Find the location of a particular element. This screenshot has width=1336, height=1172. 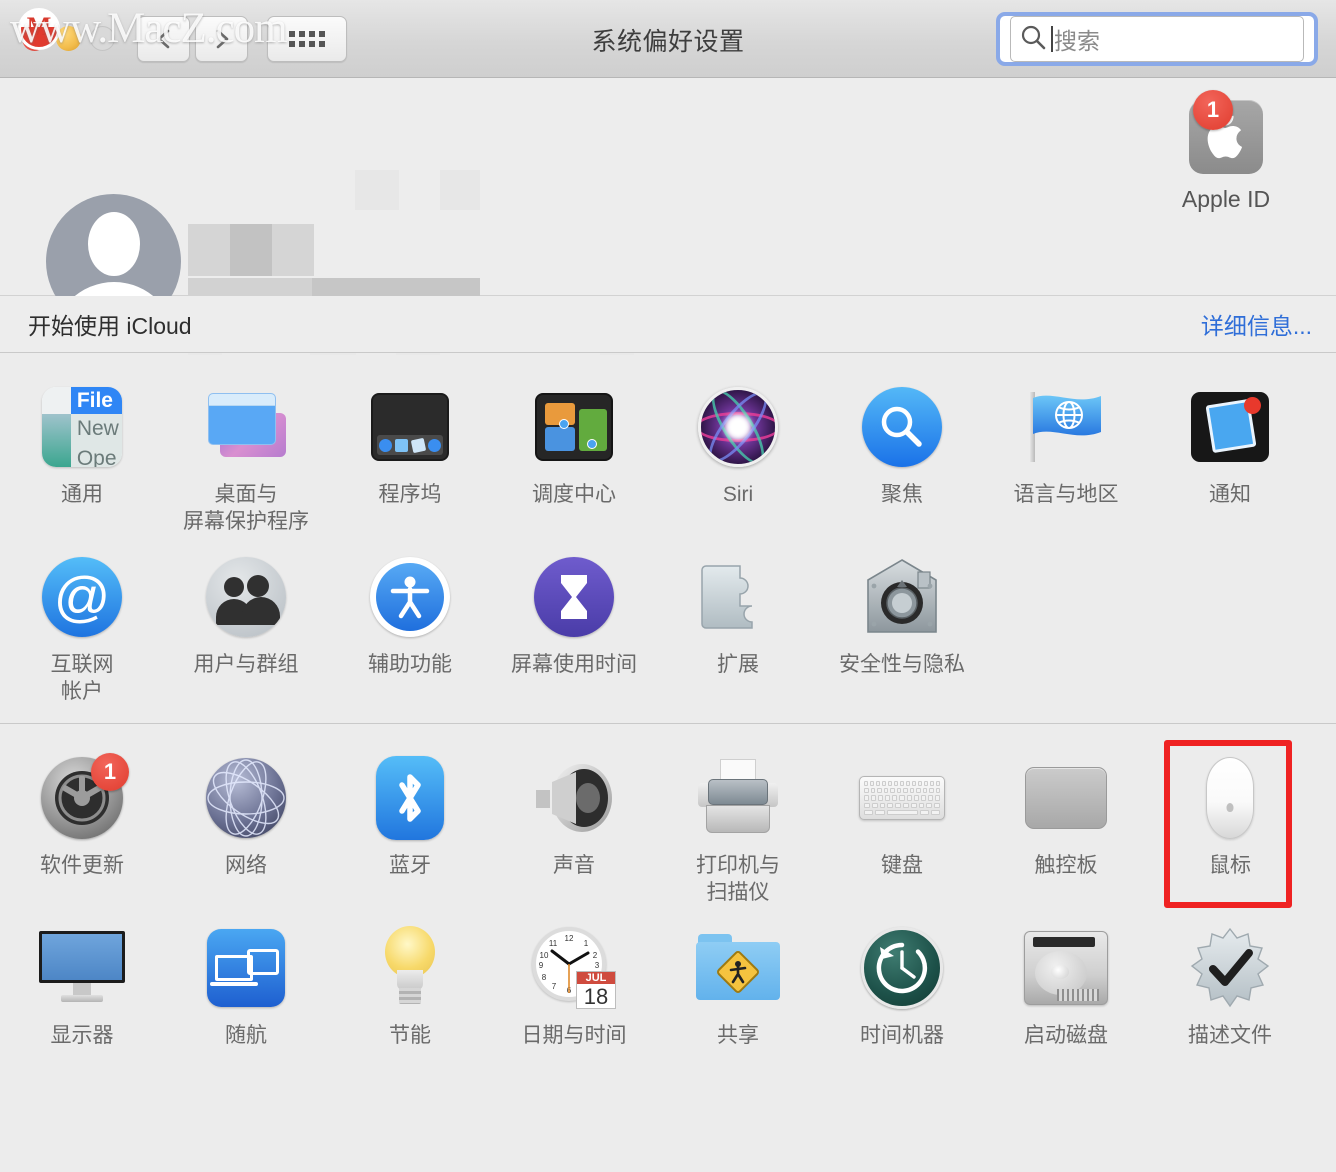

language-region-icon is located at coordinates (1066, 427).